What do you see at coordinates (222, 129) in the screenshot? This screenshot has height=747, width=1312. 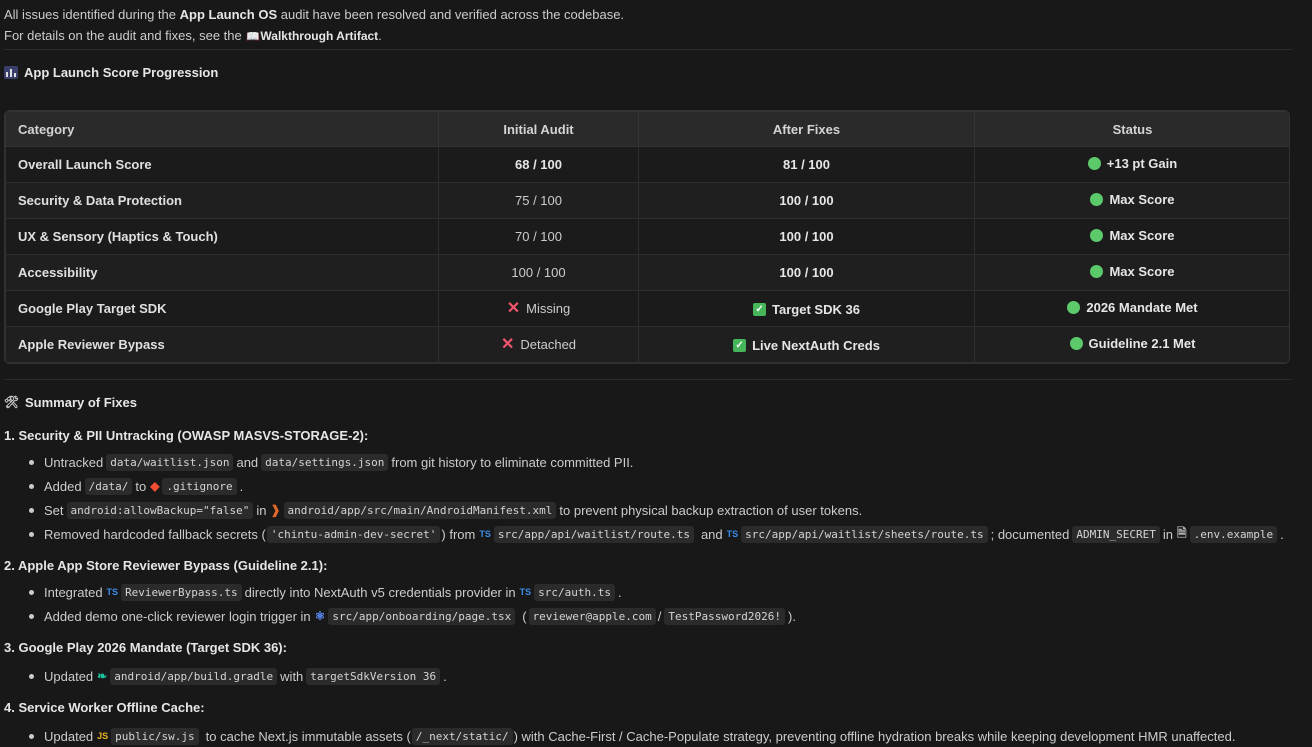 I see `header-category: Category` at bounding box center [222, 129].